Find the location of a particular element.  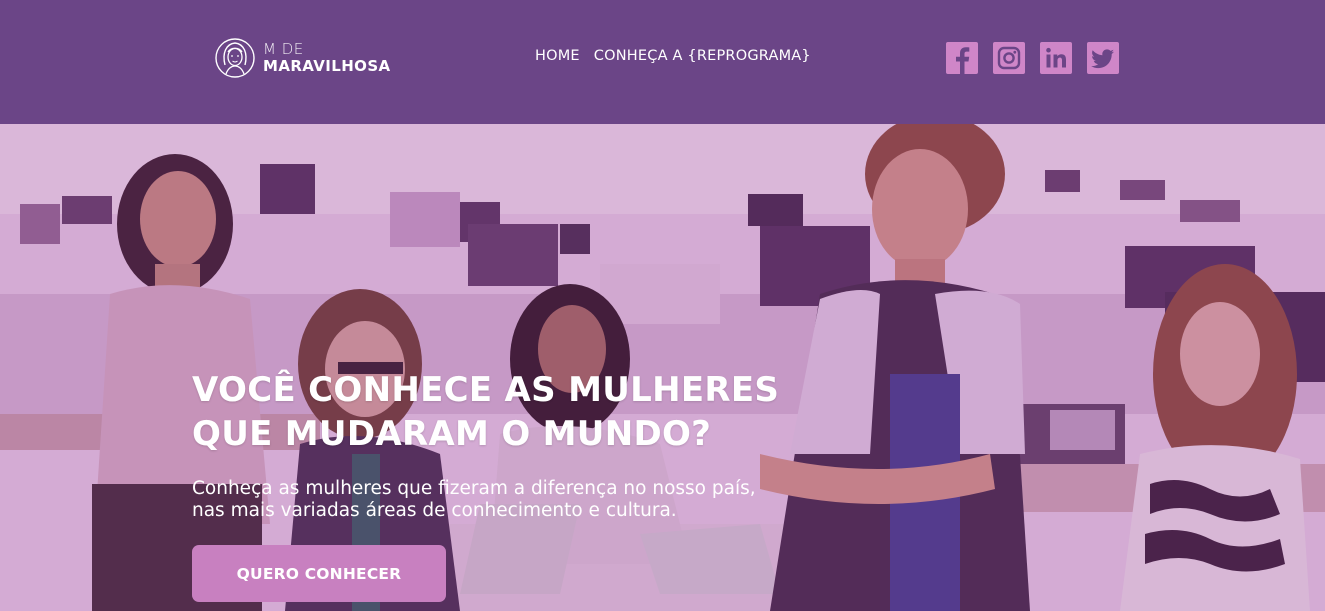

nav-home-link: HOME is located at coordinates (557, 56).